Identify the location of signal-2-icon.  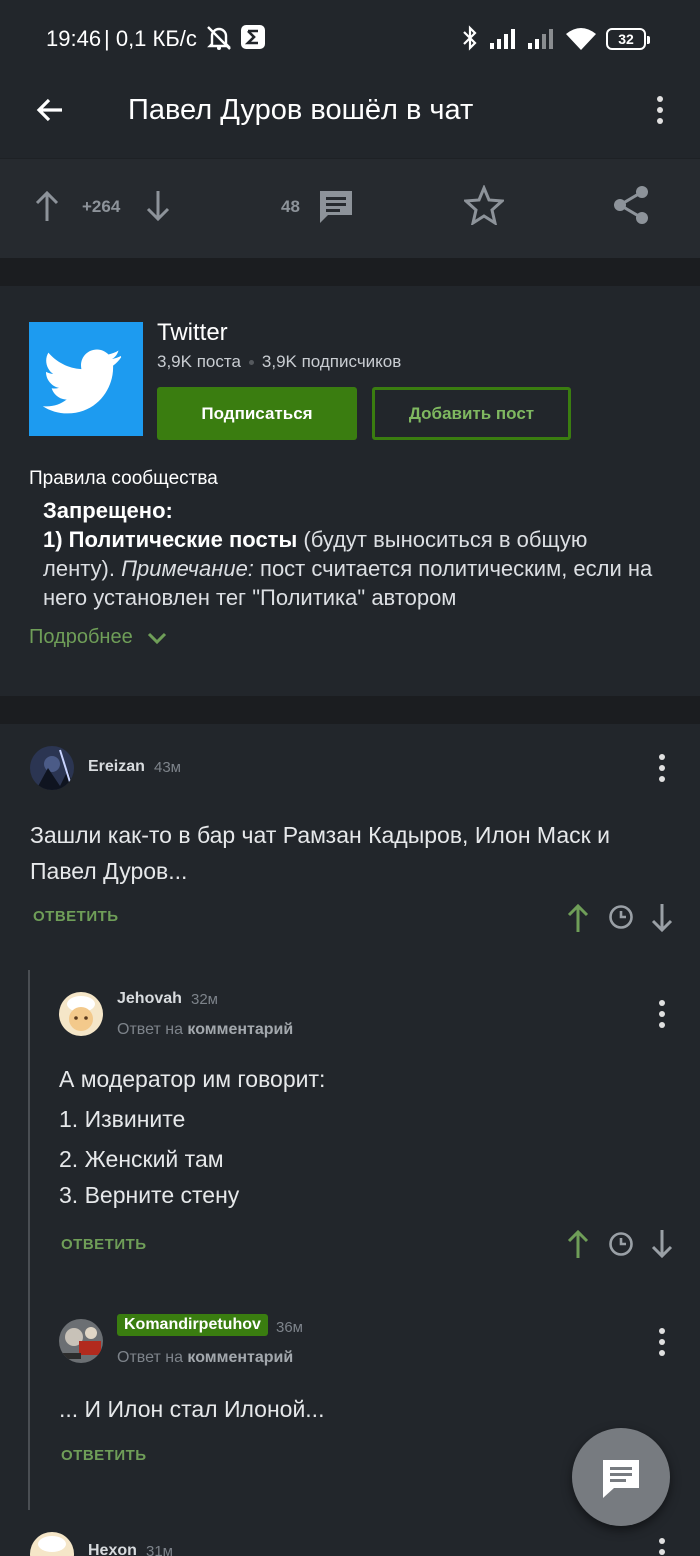
(542, 38).